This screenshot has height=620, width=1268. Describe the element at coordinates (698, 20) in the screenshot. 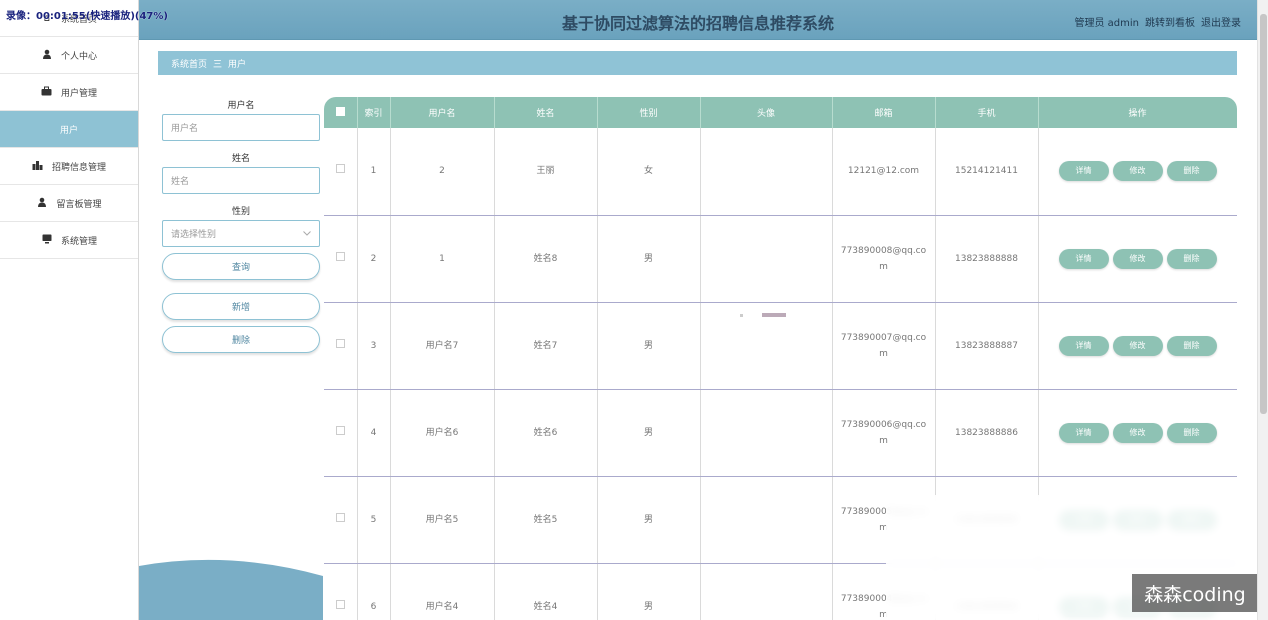

I see `top-header: 基于协同过滤算法的招聘信息推荐系统 管理员 admin 跳转到看板 退出登录` at that location.